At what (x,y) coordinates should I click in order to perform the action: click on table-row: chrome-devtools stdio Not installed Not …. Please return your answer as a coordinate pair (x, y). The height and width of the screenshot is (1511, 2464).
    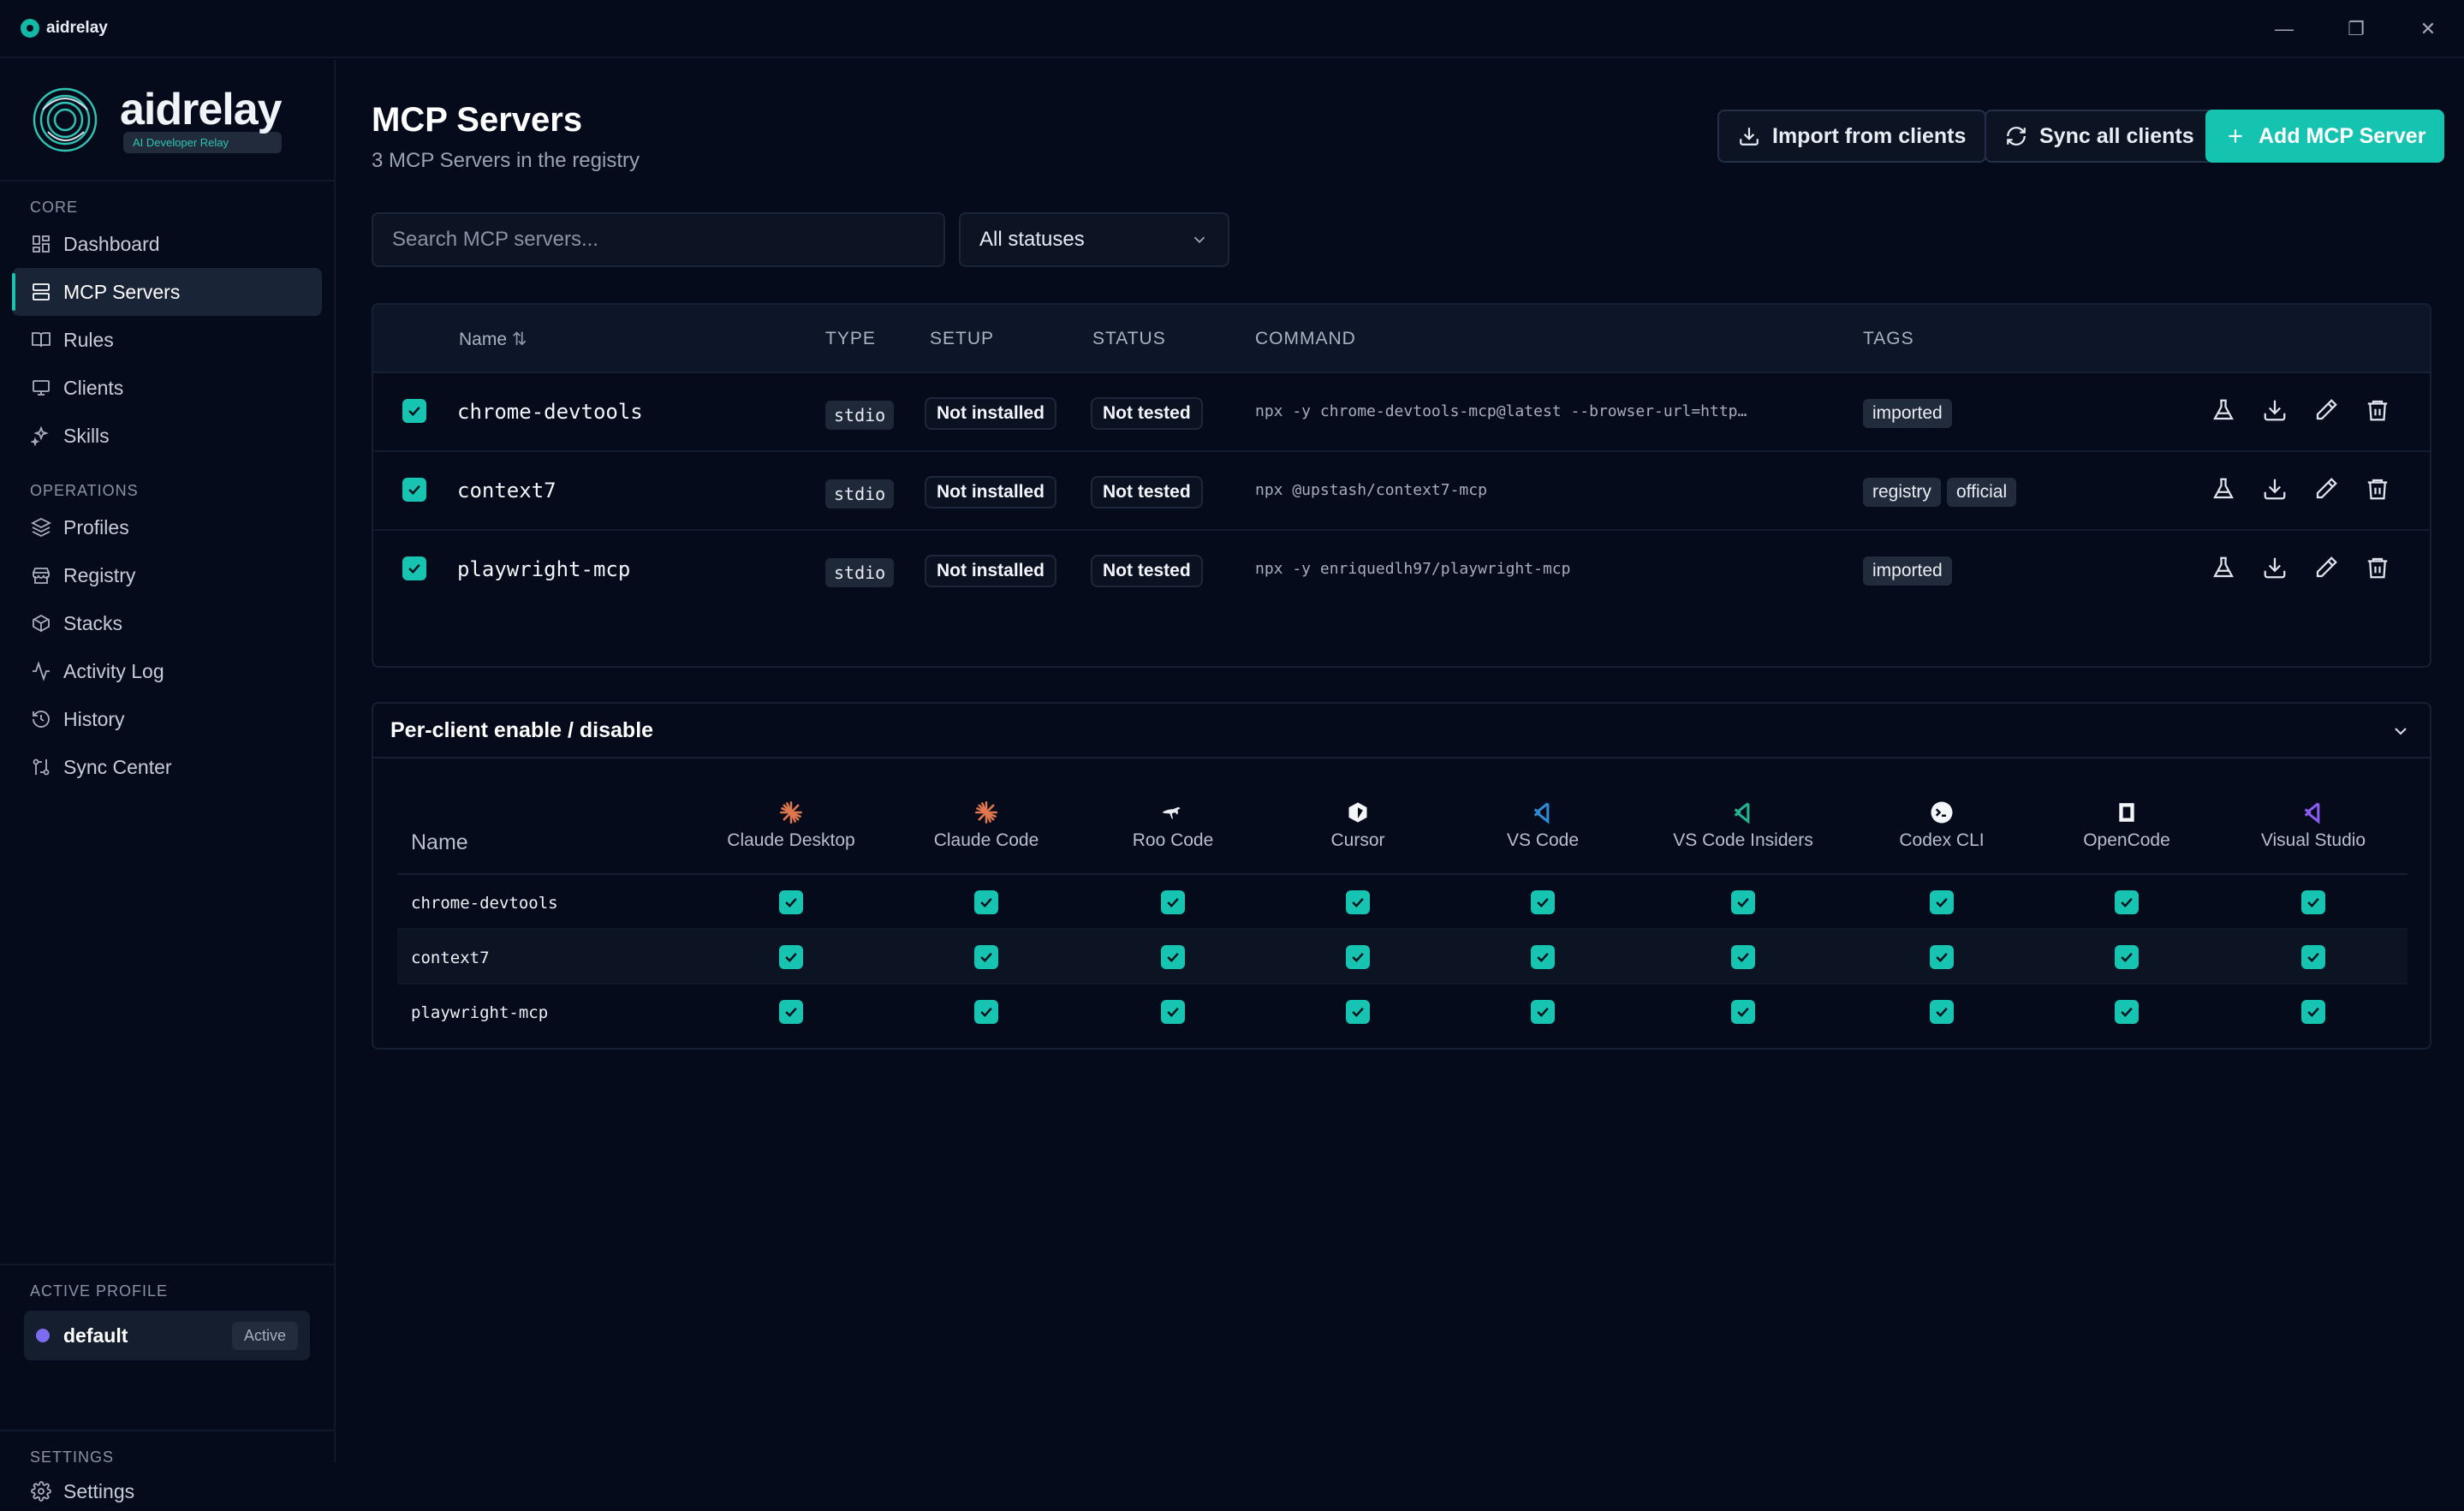
    Looking at the image, I should click on (1402, 412).